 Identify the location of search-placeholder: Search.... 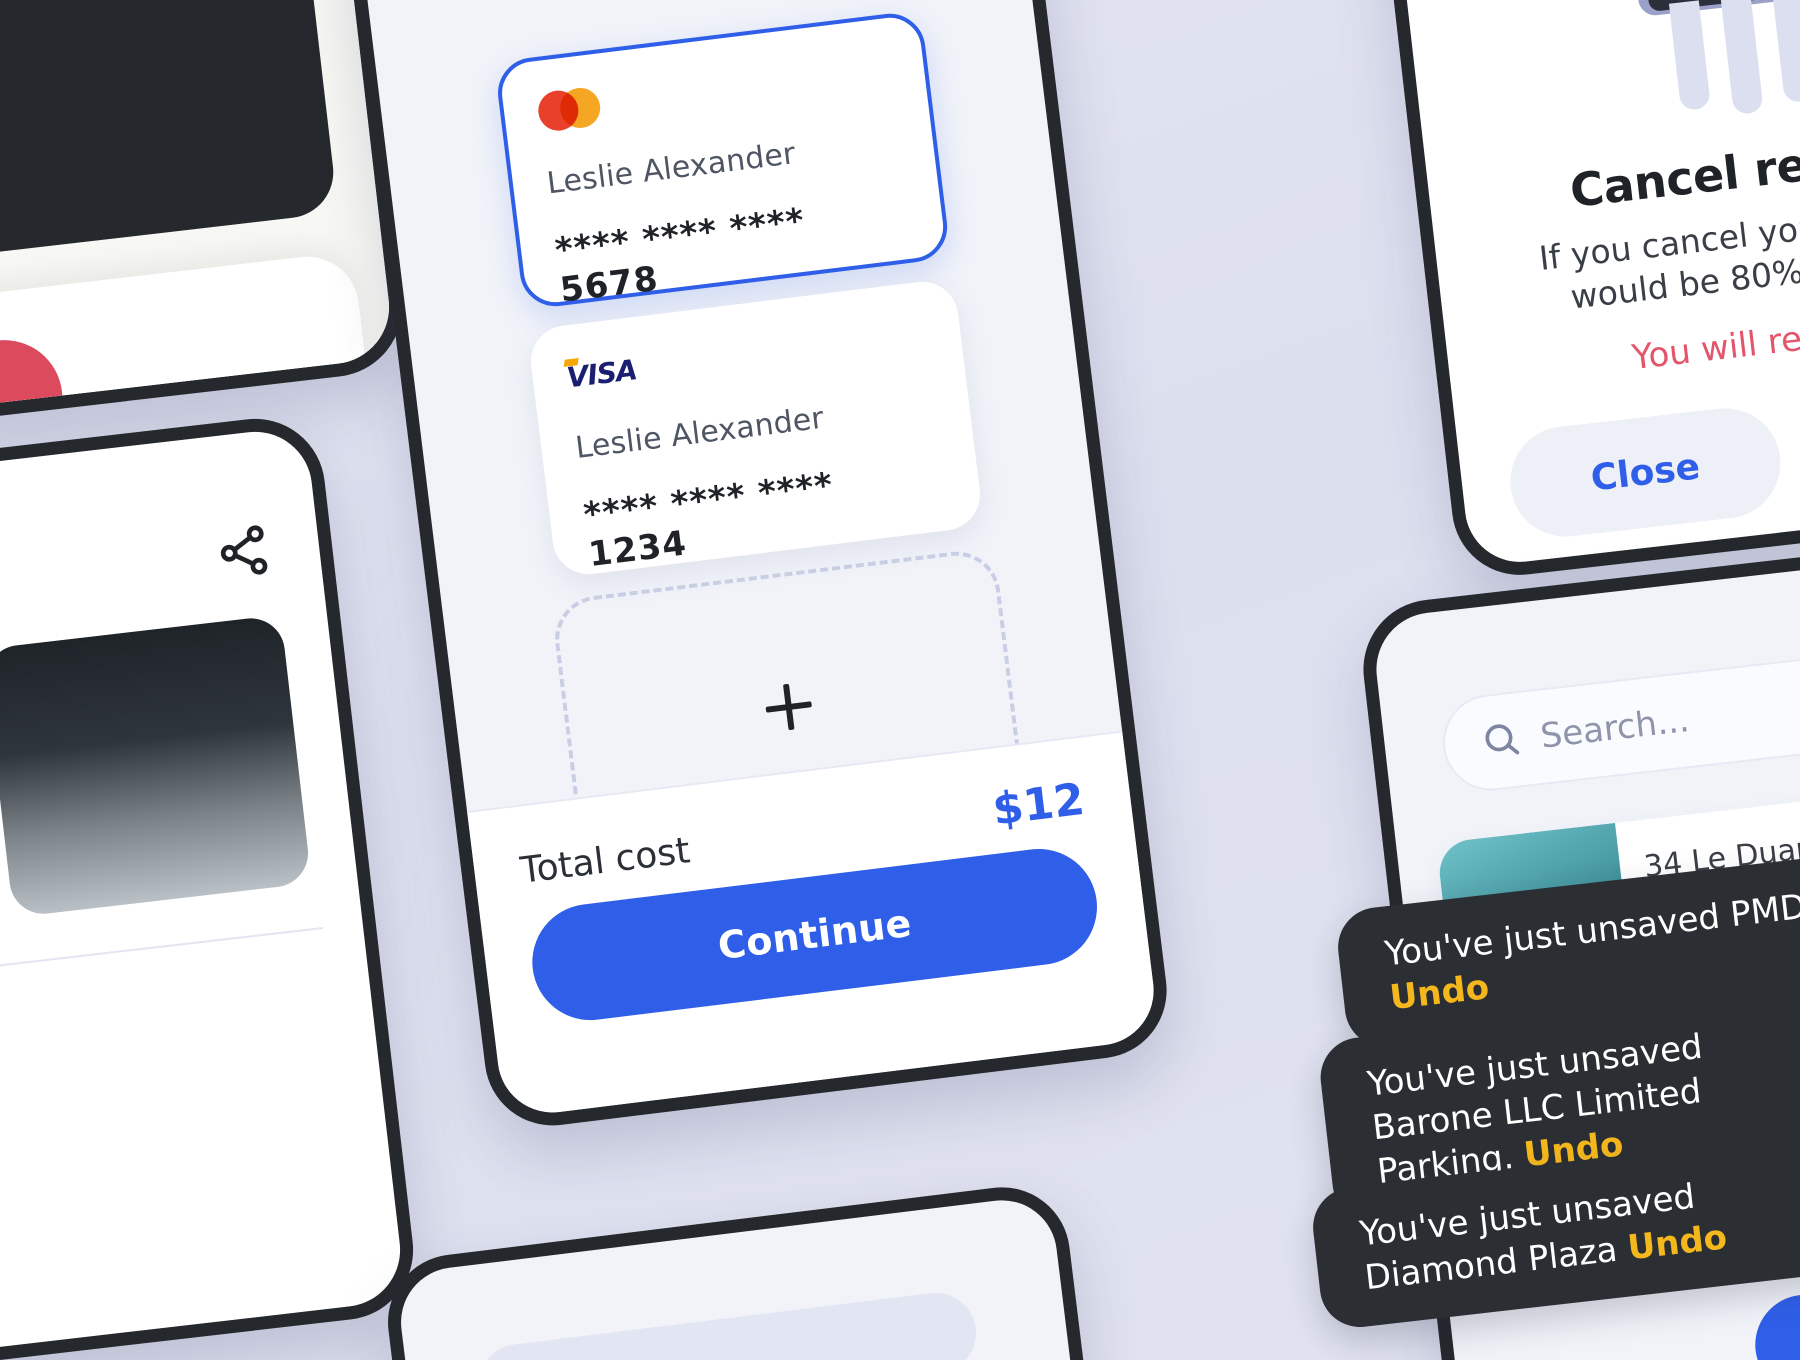
(1615, 728).